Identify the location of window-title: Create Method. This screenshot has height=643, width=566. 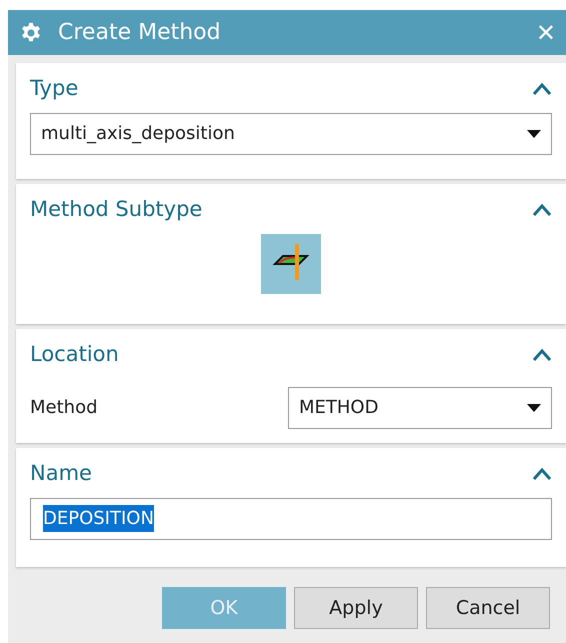
(140, 33).